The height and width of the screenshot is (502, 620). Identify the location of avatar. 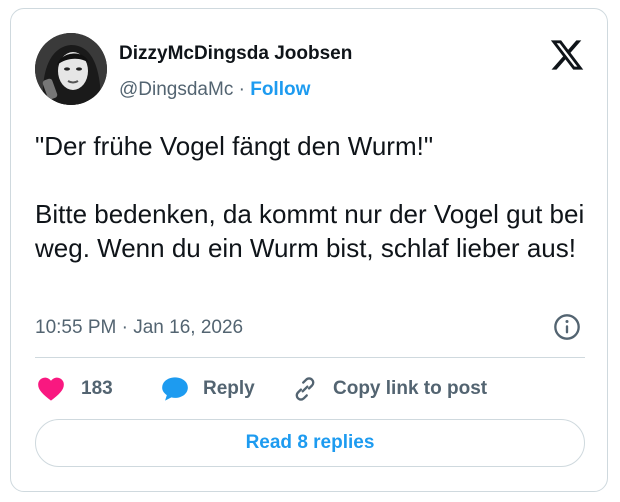
(71, 69).